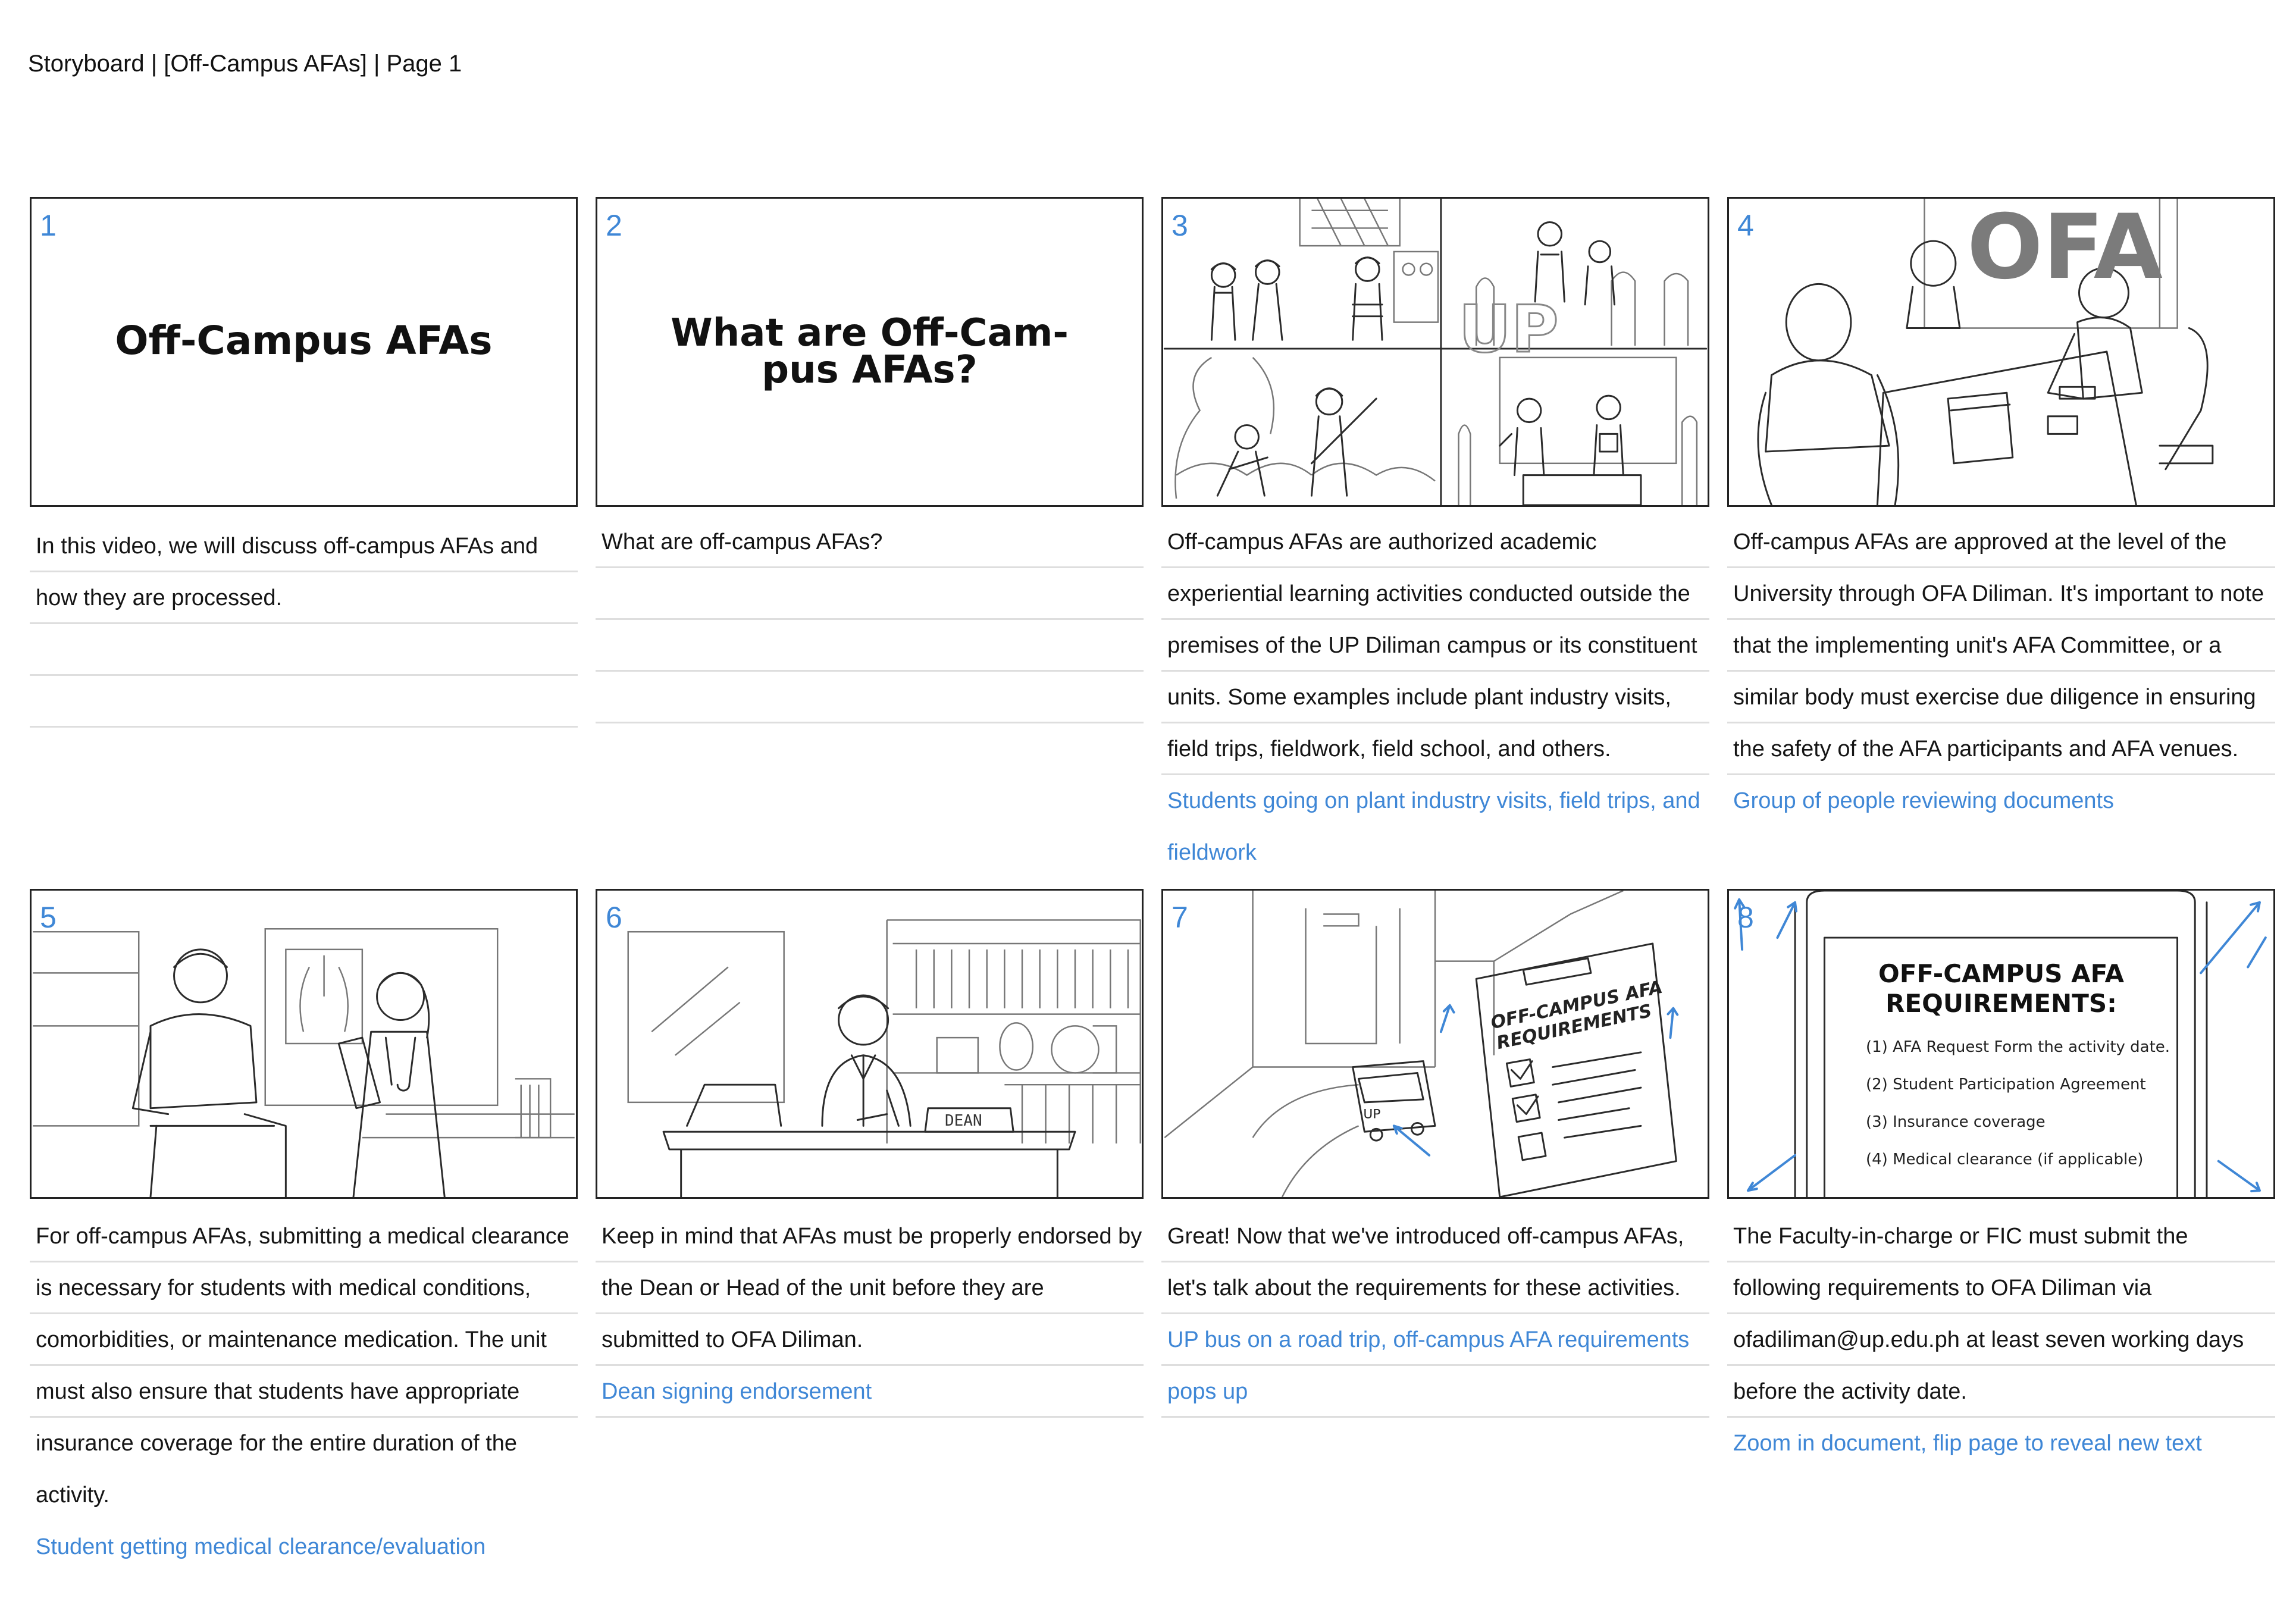 This screenshot has width=2296, height=1623. What do you see at coordinates (870, 1392) in the screenshot?
I see `direction-note: Dean signing endorsement` at bounding box center [870, 1392].